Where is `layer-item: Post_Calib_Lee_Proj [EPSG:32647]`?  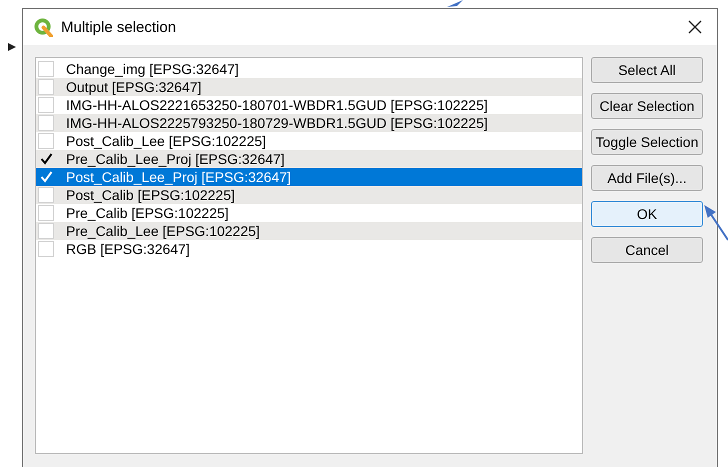
layer-item: Post_Calib_Lee_Proj [EPSG:32647] is located at coordinates (309, 177).